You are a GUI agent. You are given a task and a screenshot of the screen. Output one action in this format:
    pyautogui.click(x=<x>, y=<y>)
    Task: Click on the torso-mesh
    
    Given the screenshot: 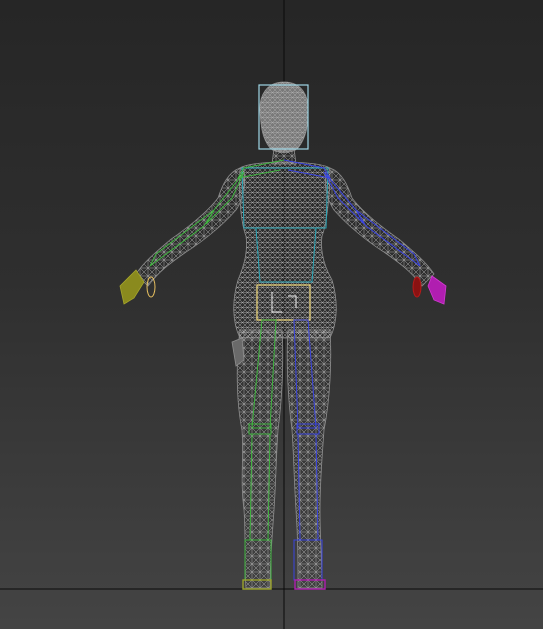 What is the action you would take?
    pyautogui.click(x=285, y=250)
    